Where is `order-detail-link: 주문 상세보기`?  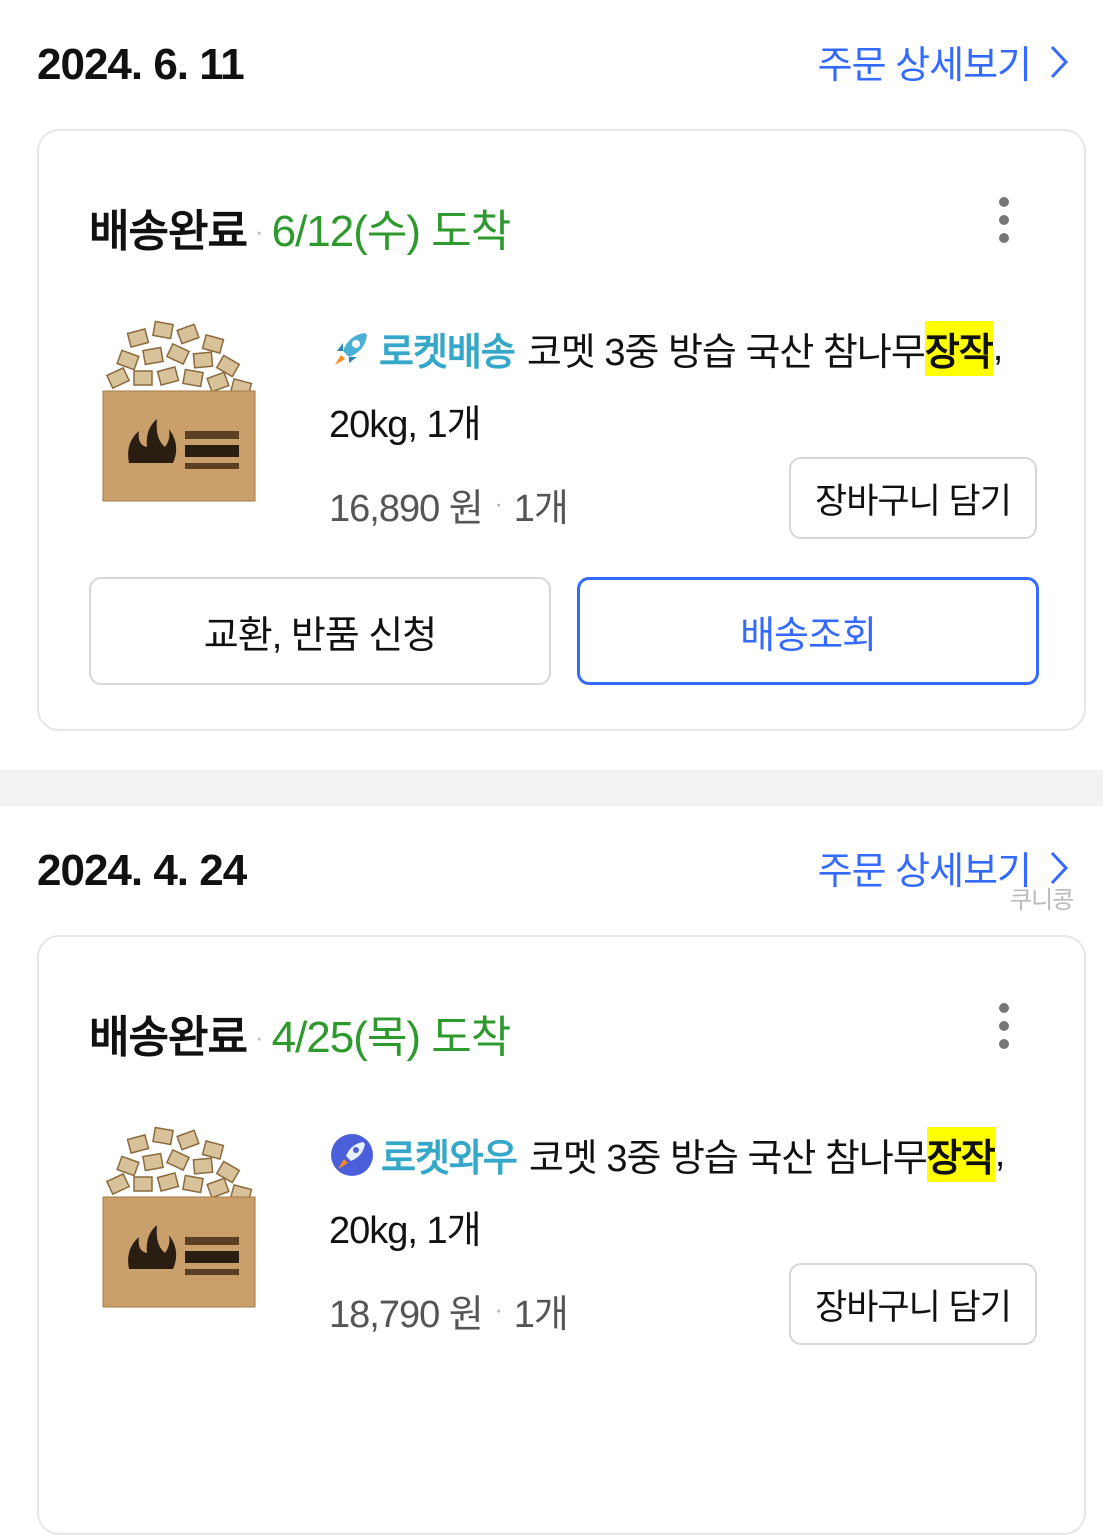
order-detail-link: 주문 상세보기 is located at coordinates (943, 61).